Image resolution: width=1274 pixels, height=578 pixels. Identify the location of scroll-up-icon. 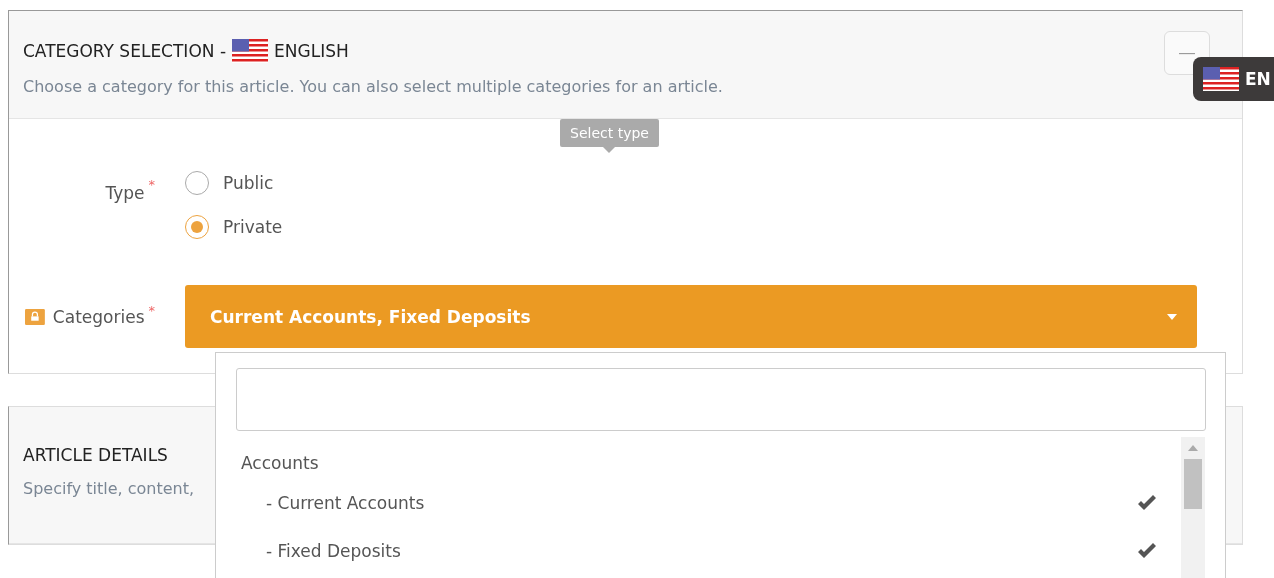
(1193, 448).